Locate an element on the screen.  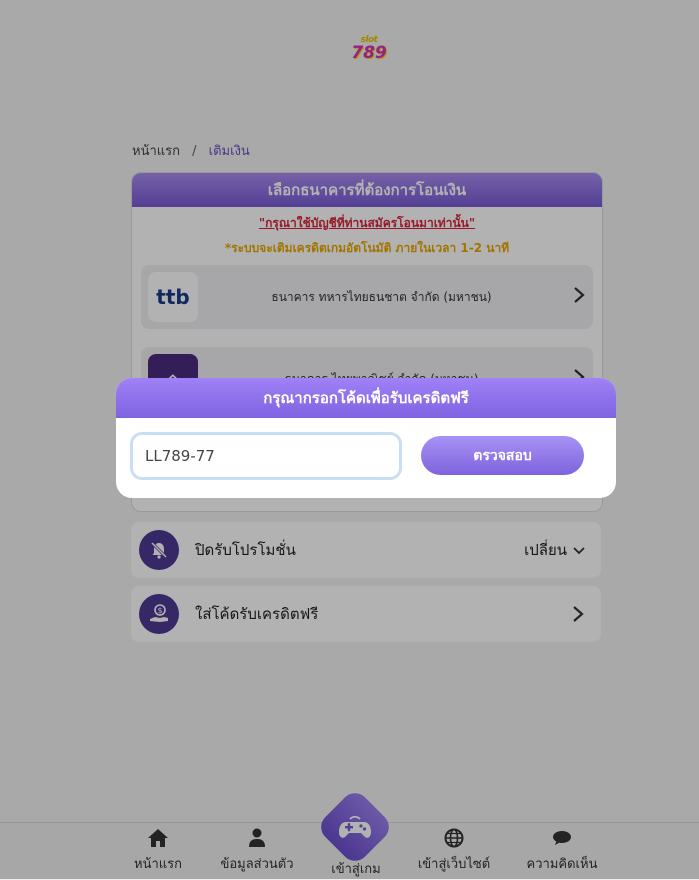
code-input is located at coordinates (266, 456).